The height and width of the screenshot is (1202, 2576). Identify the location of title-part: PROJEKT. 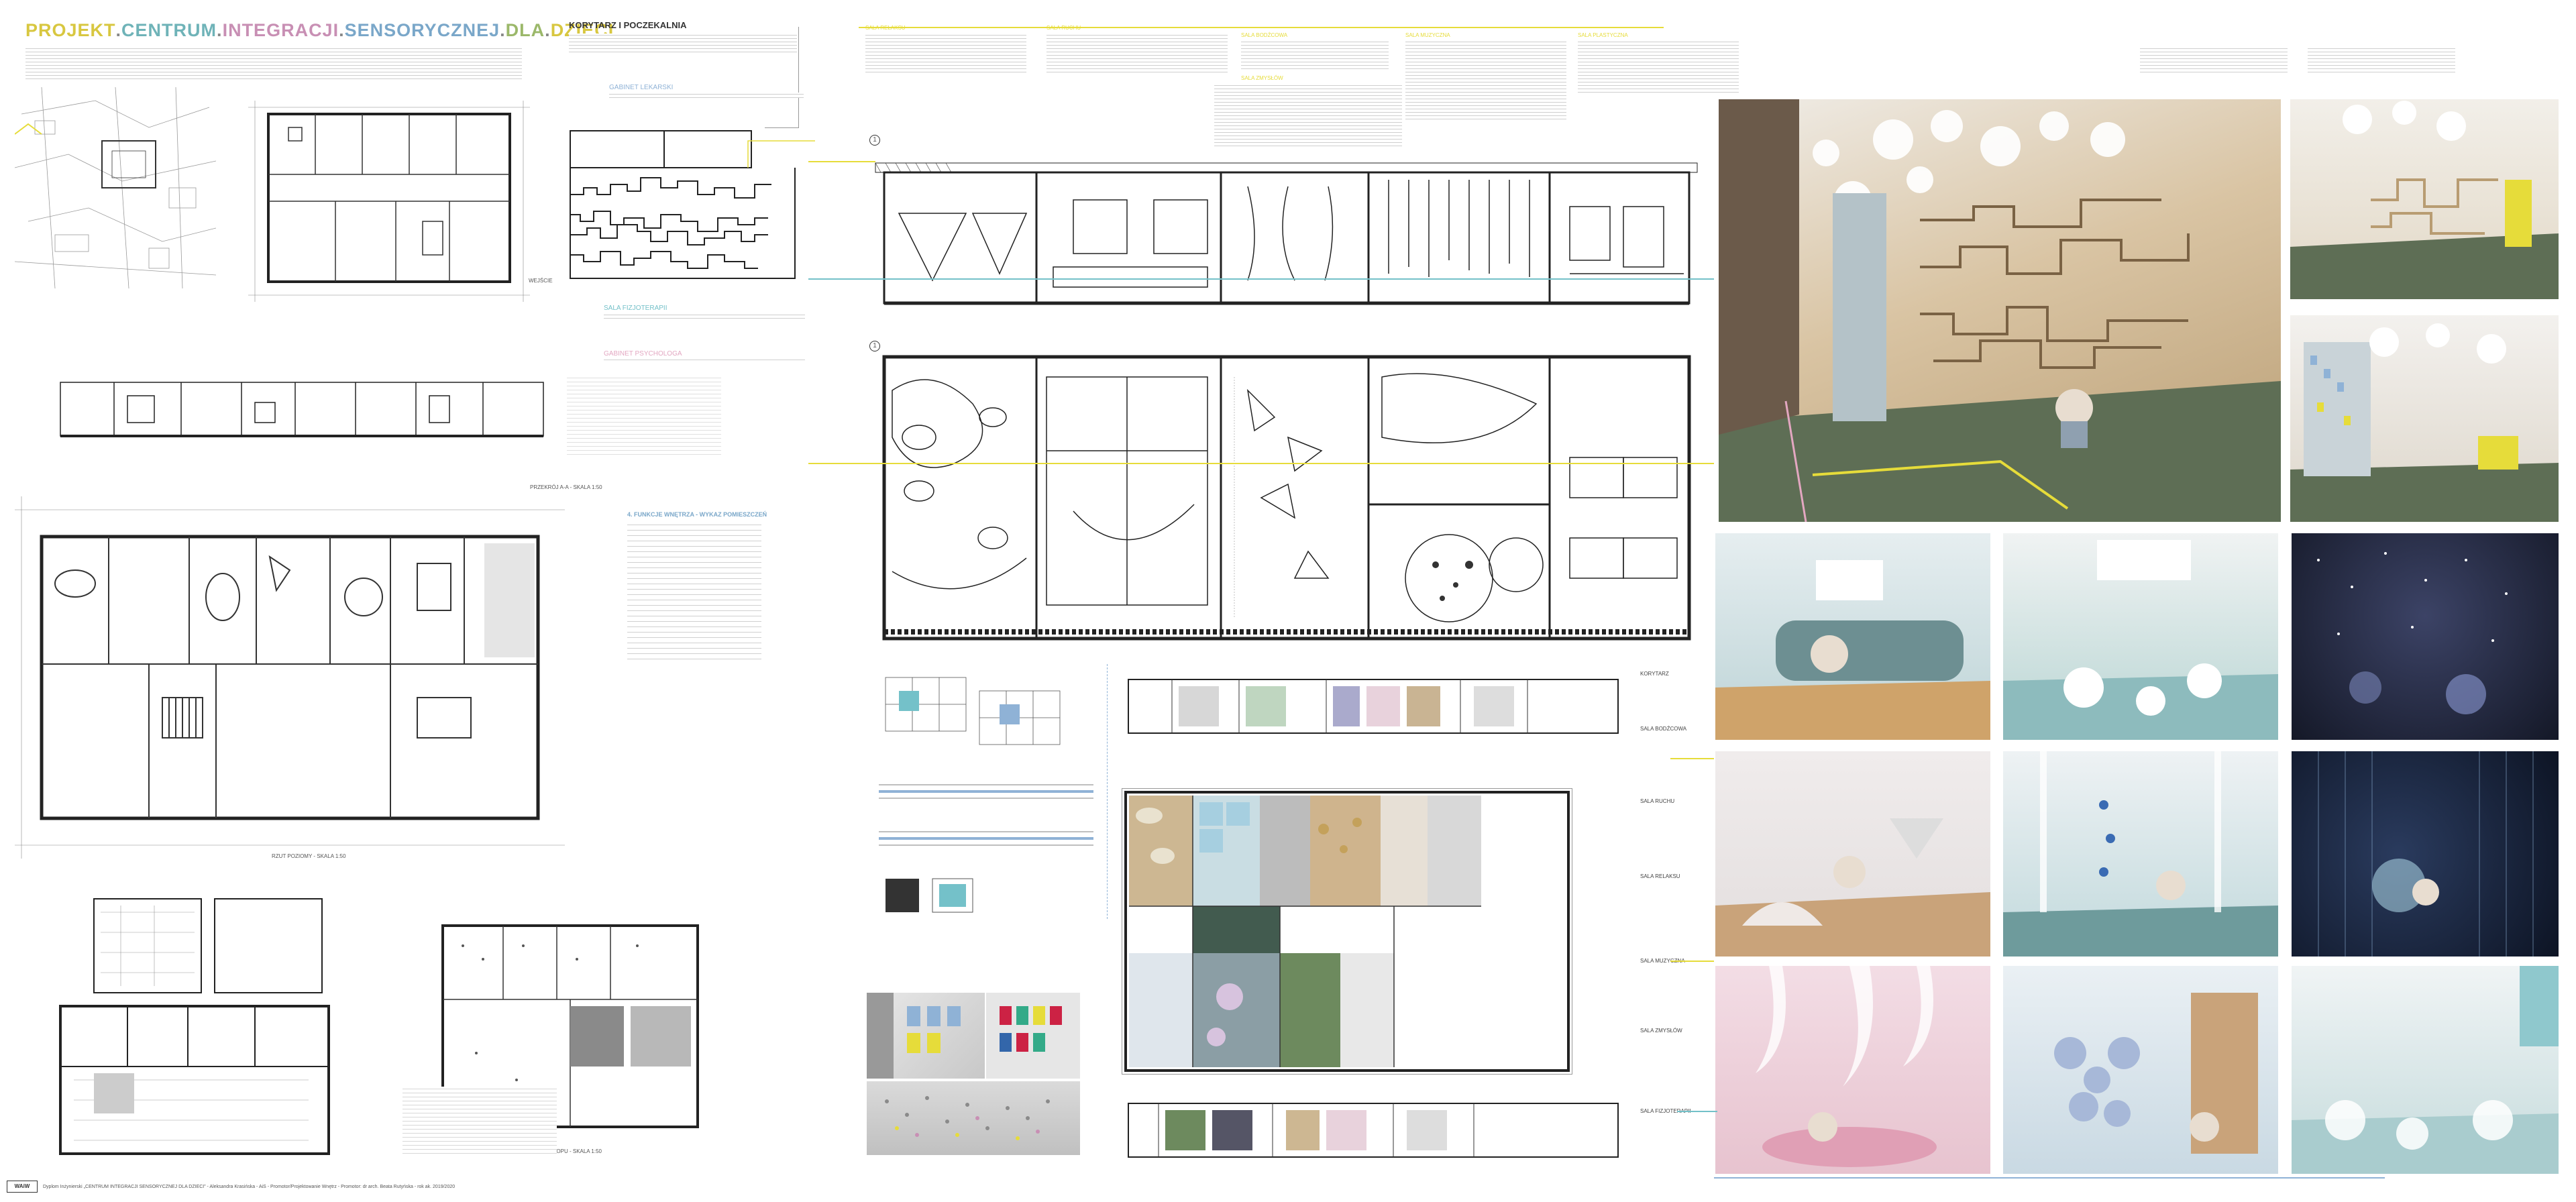
(70, 30).